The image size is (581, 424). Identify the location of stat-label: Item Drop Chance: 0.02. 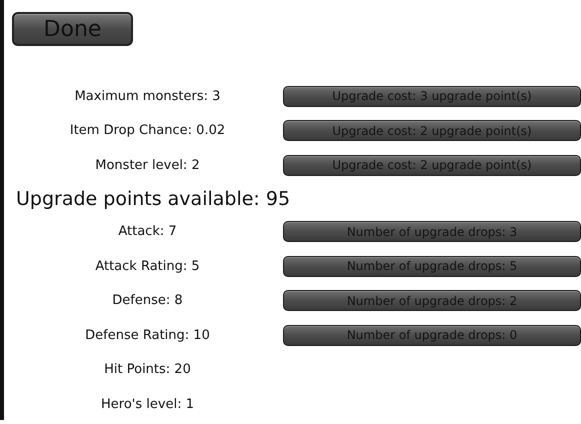
(147, 130).